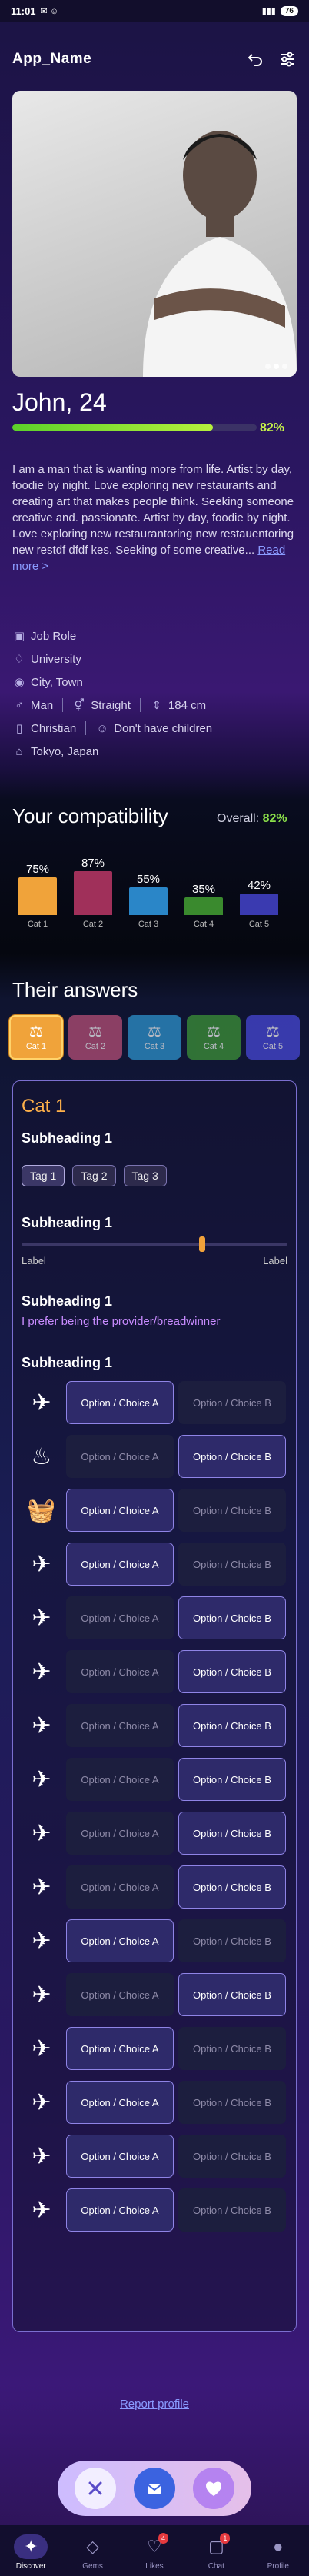 The width and height of the screenshot is (309, 2576). What do you see at coordinates (54, 728) in the screenshot?
I see `fact-religion: Christian` at bounding box center [54, 728].